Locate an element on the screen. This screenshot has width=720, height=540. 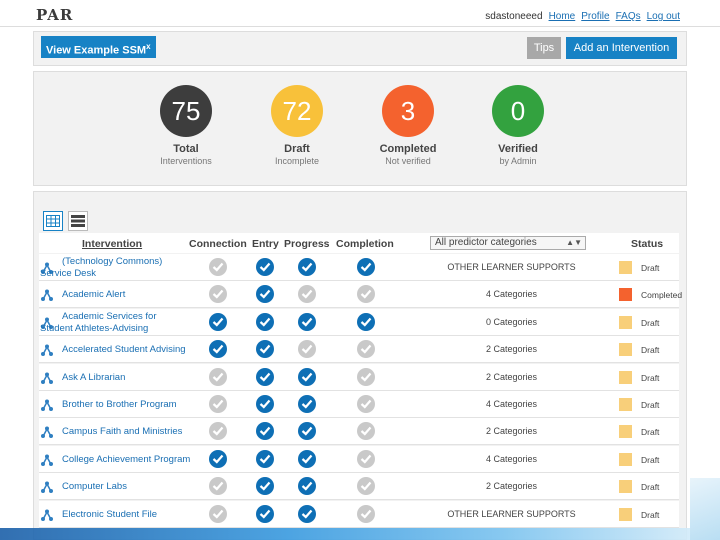
intervention-name-link: Ask A Librarian is located at coordinates (93, 377).